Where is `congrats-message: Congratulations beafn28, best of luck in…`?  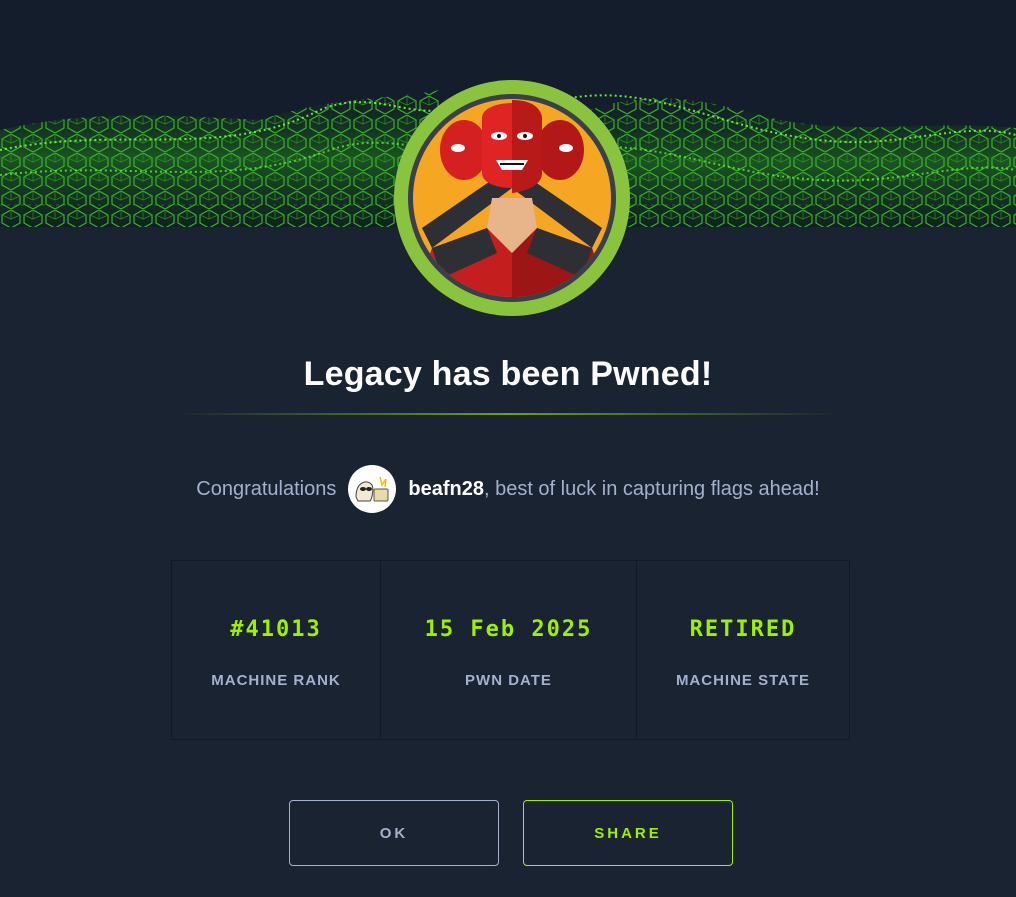
congrats-message: Congratulations beafn28, best of luck in… is located at coordinates (508, 489).